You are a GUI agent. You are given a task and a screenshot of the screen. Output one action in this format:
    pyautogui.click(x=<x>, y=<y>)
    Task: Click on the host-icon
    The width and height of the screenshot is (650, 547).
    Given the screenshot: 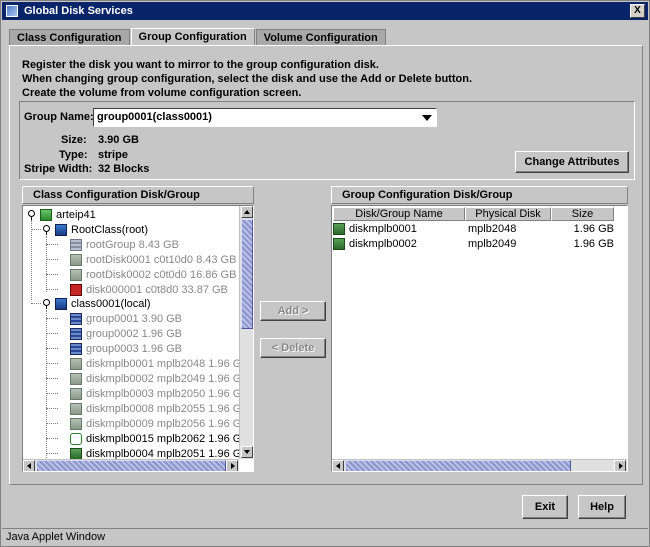 What is the action you would take?
    pyautogui.click(x=46, y=214)
    